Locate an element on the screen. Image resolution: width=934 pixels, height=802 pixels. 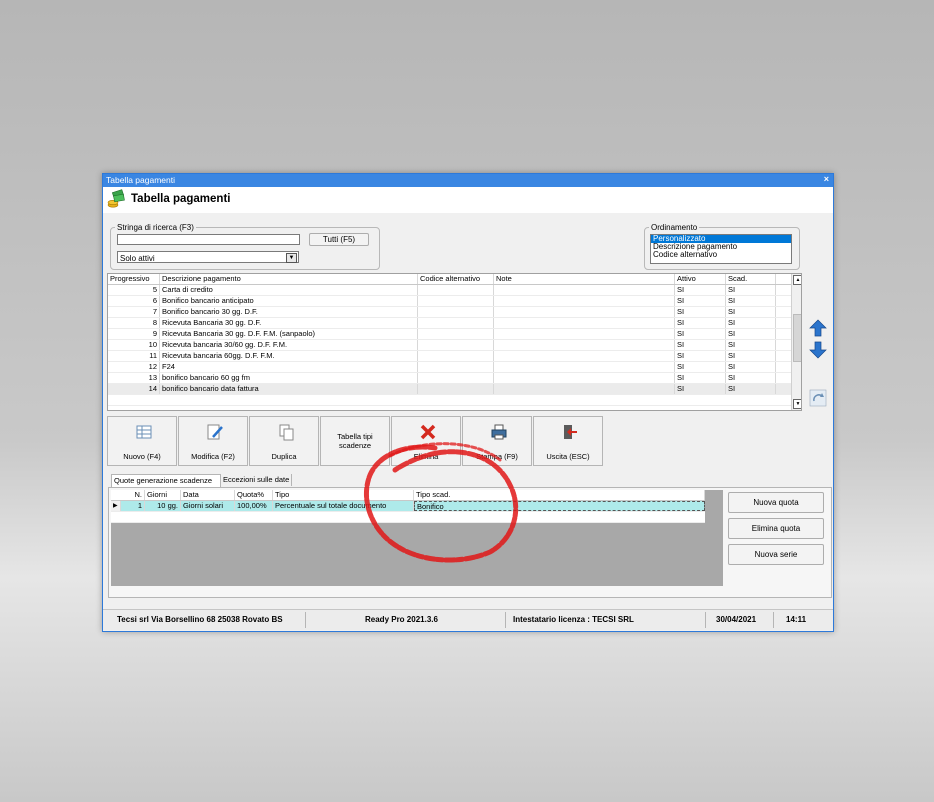
cell-desc: Ricevuta bancaria 30/60 gg. D.F. F.M. is located at coordinates (289, 345).